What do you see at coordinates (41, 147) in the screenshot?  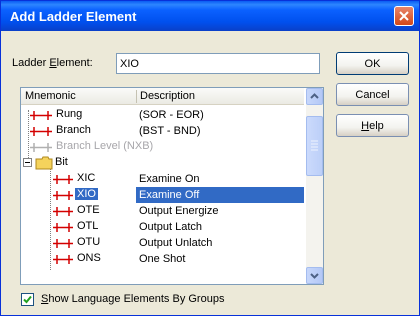 I see `branch-level-icon` at bounding box center [41, 147].